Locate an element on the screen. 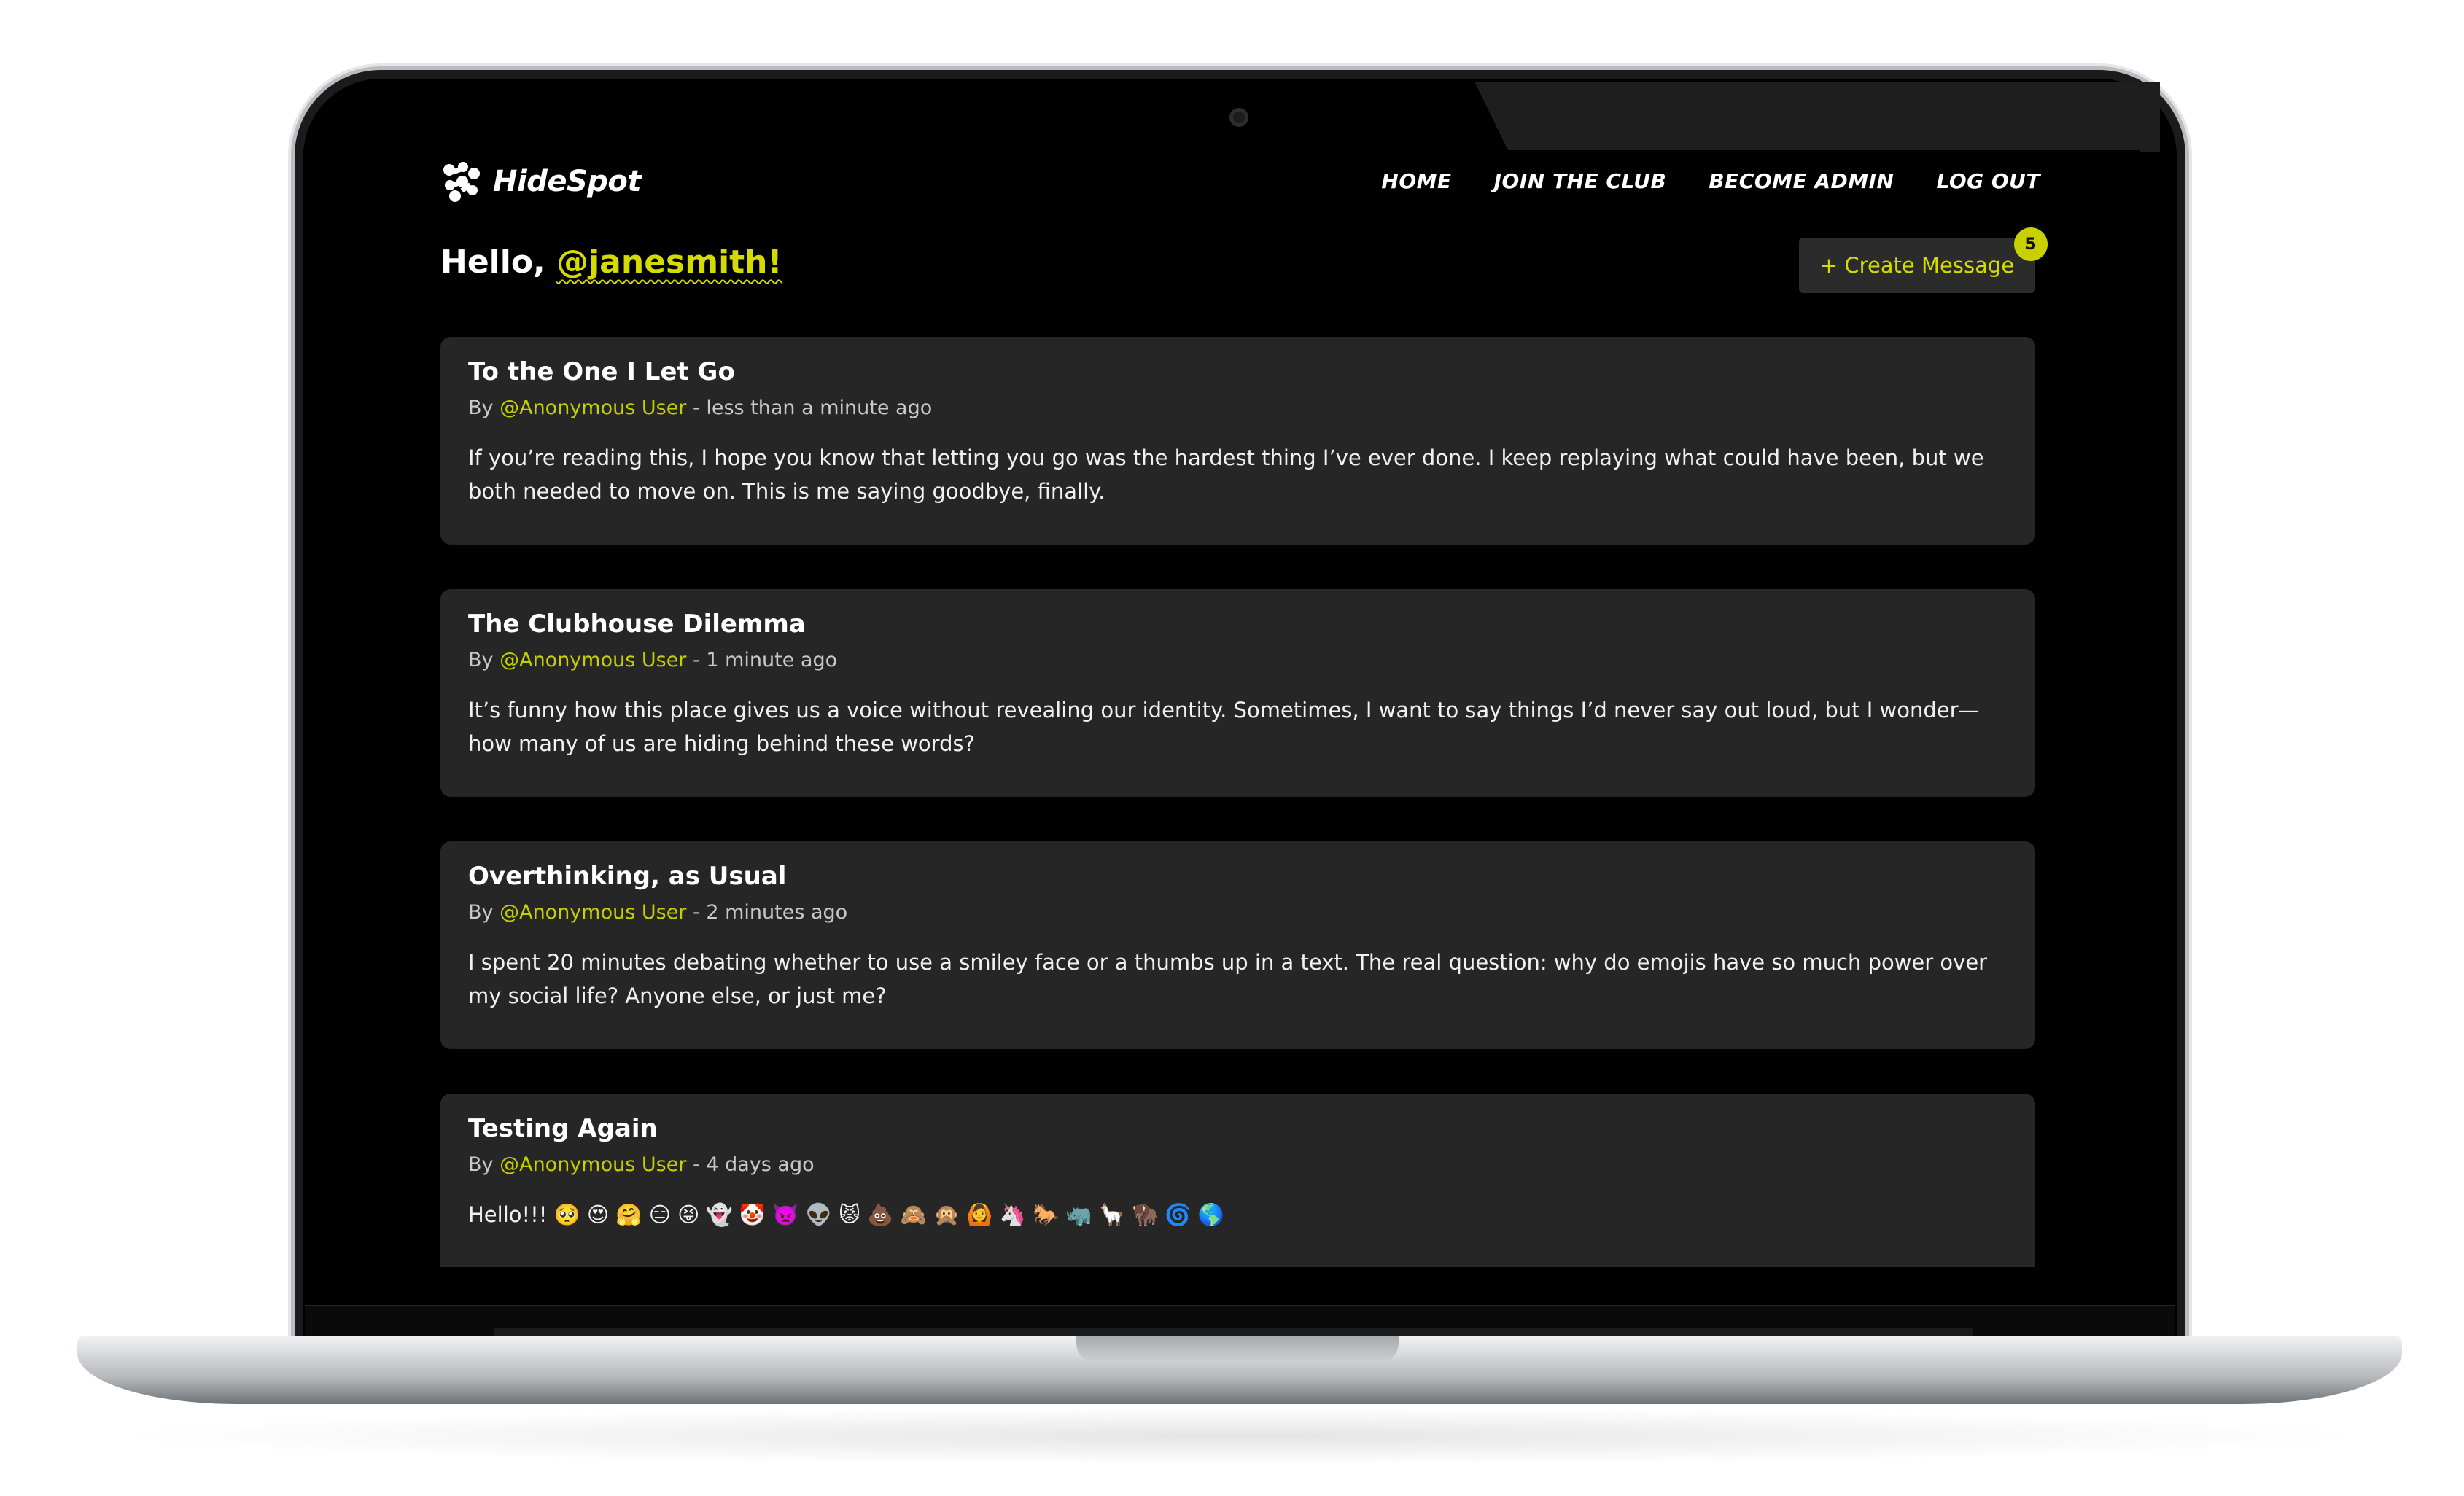 Image resolution: width=2464 pixels, height=1496 pixels. nav-log-out: LOG OUT is located at coordinates (1988, 181).